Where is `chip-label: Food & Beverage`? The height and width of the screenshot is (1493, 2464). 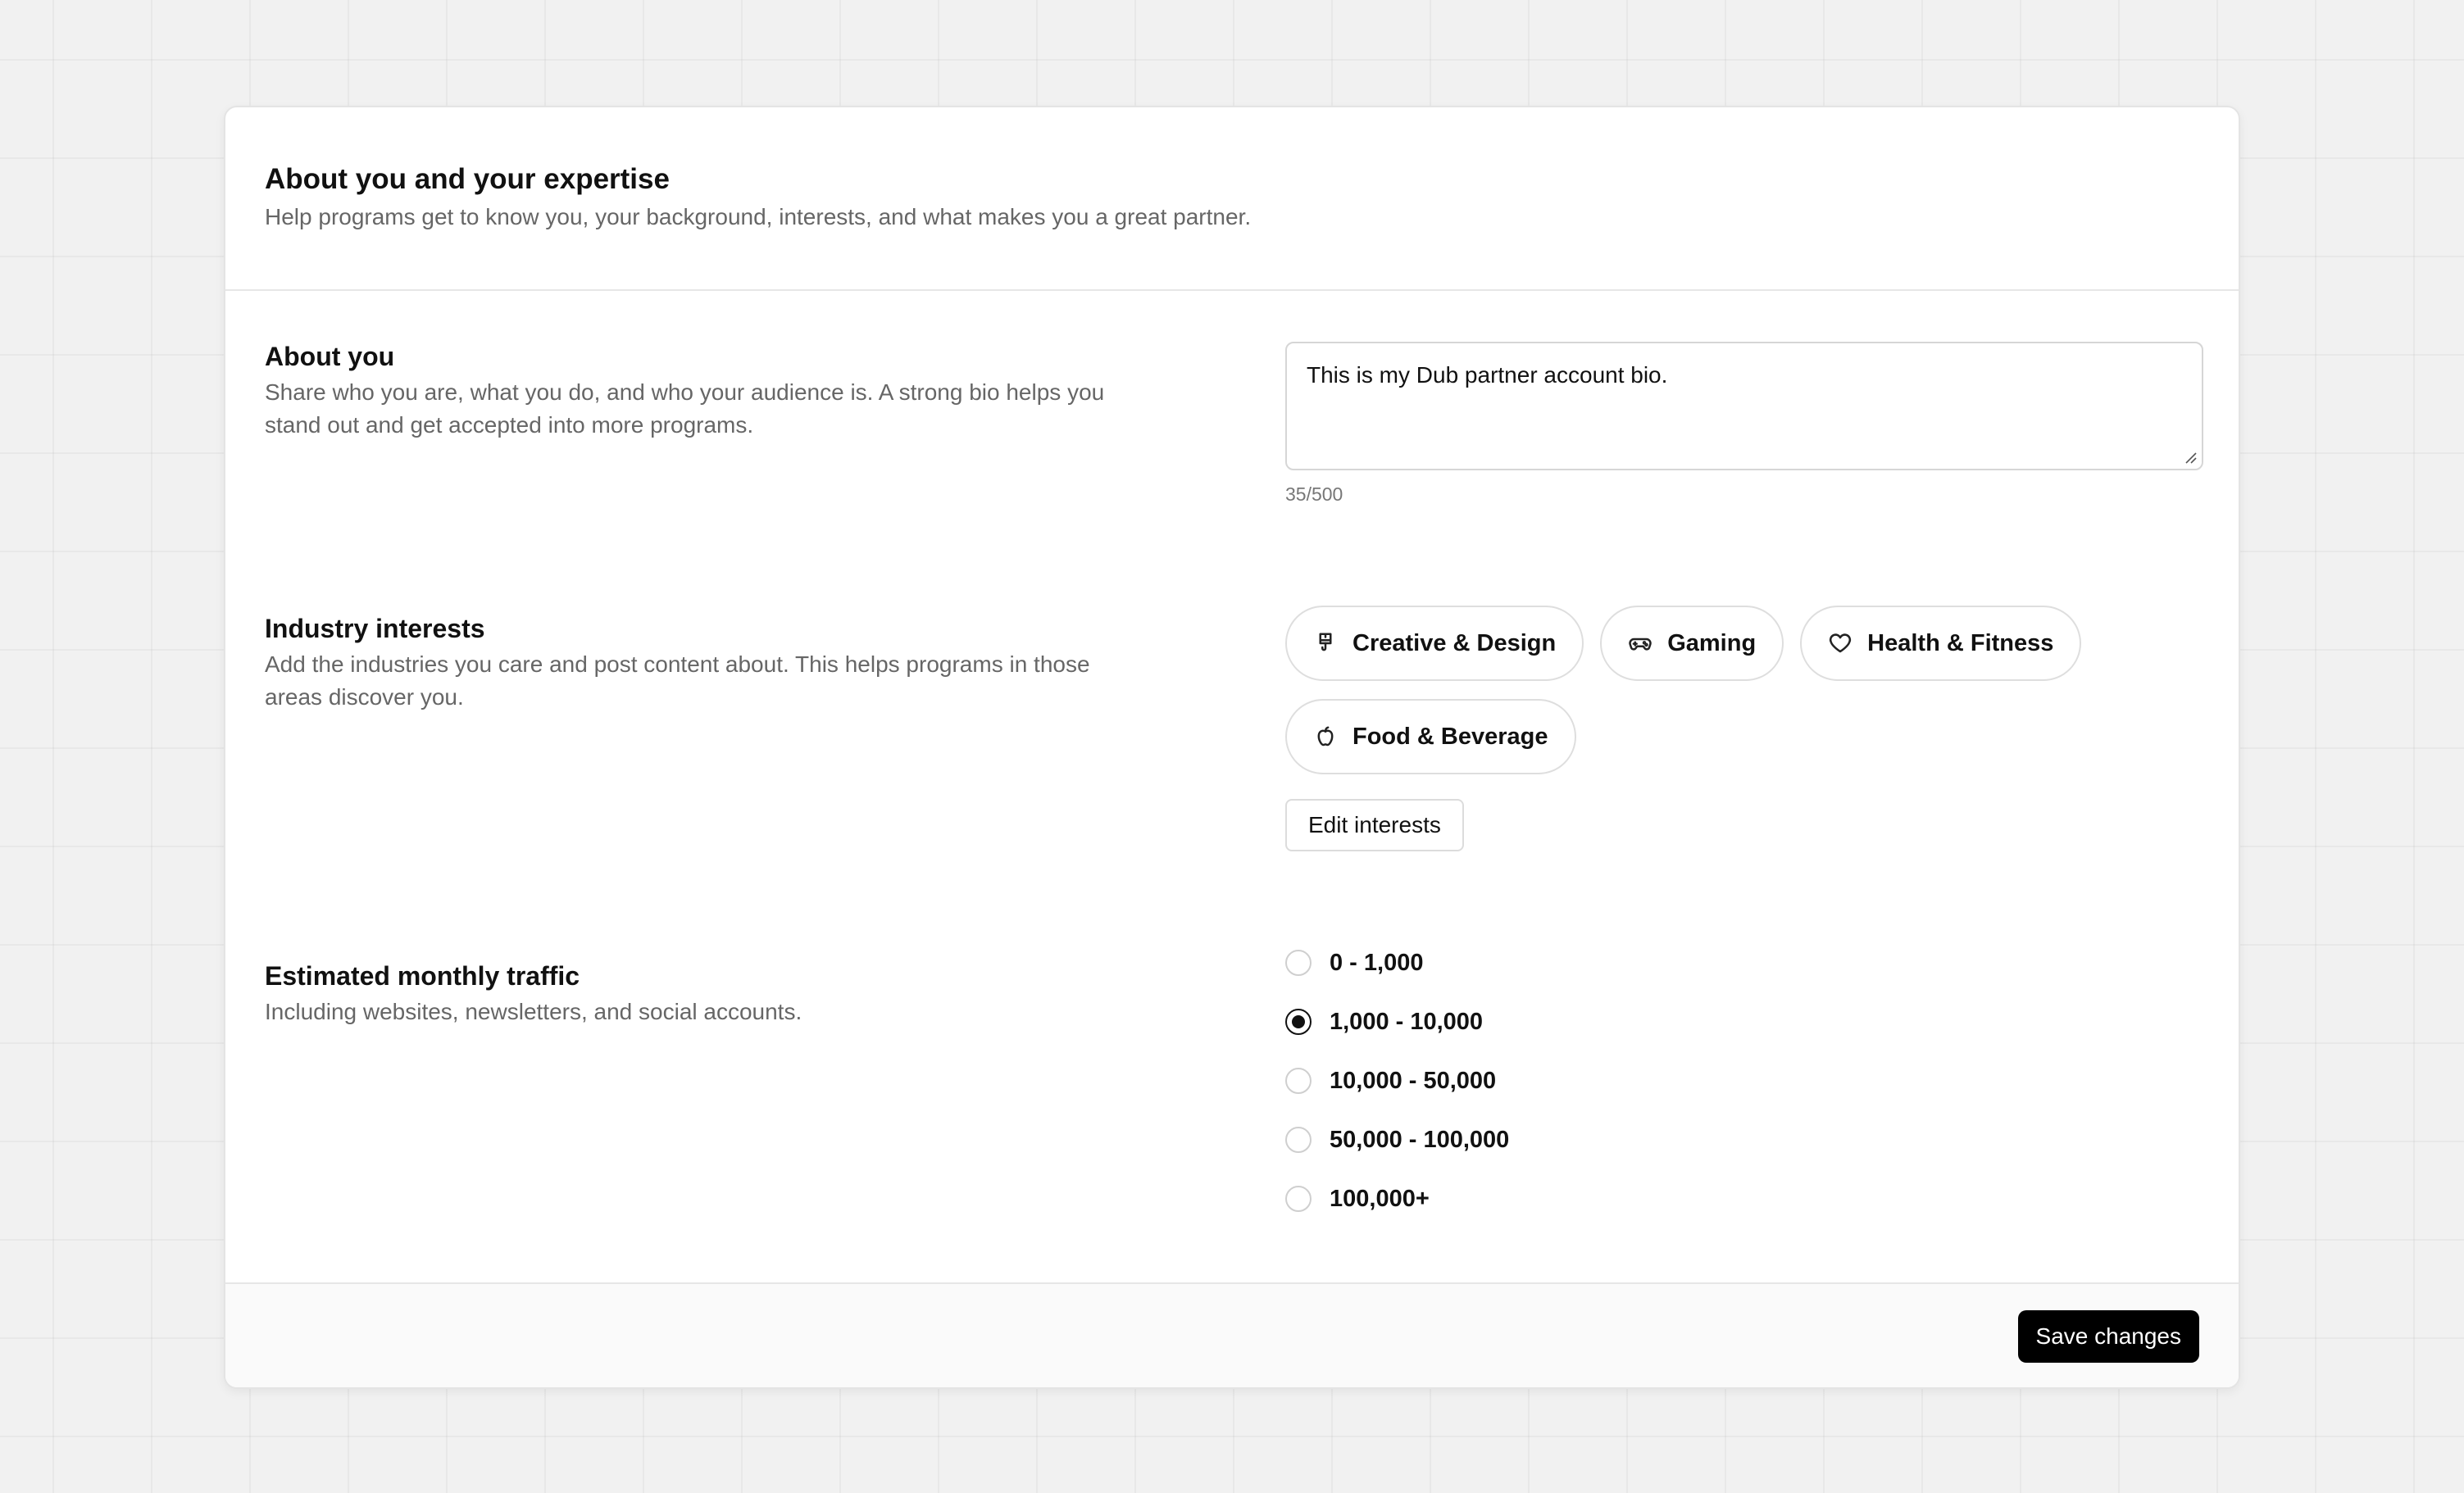 chip-label: Food & Beverage is located at coordinates (1450, 736).